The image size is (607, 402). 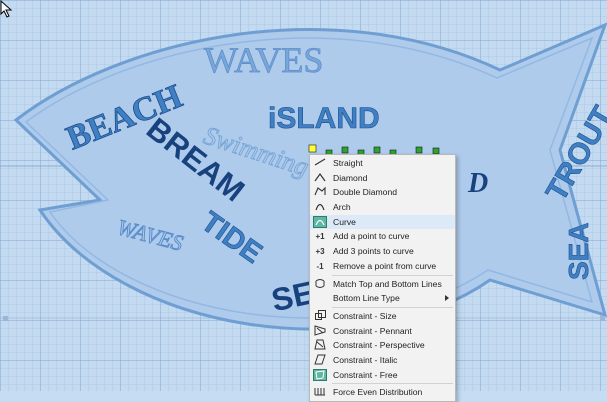 I want to click on diamond-icon, so click(x=320, y=178).